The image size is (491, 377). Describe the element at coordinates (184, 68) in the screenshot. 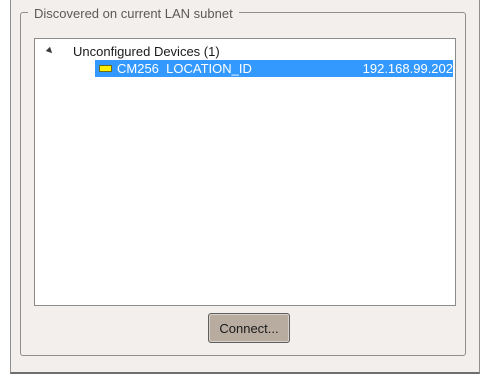

I see `device-name: CM256 LOCATION_ID` at that location.